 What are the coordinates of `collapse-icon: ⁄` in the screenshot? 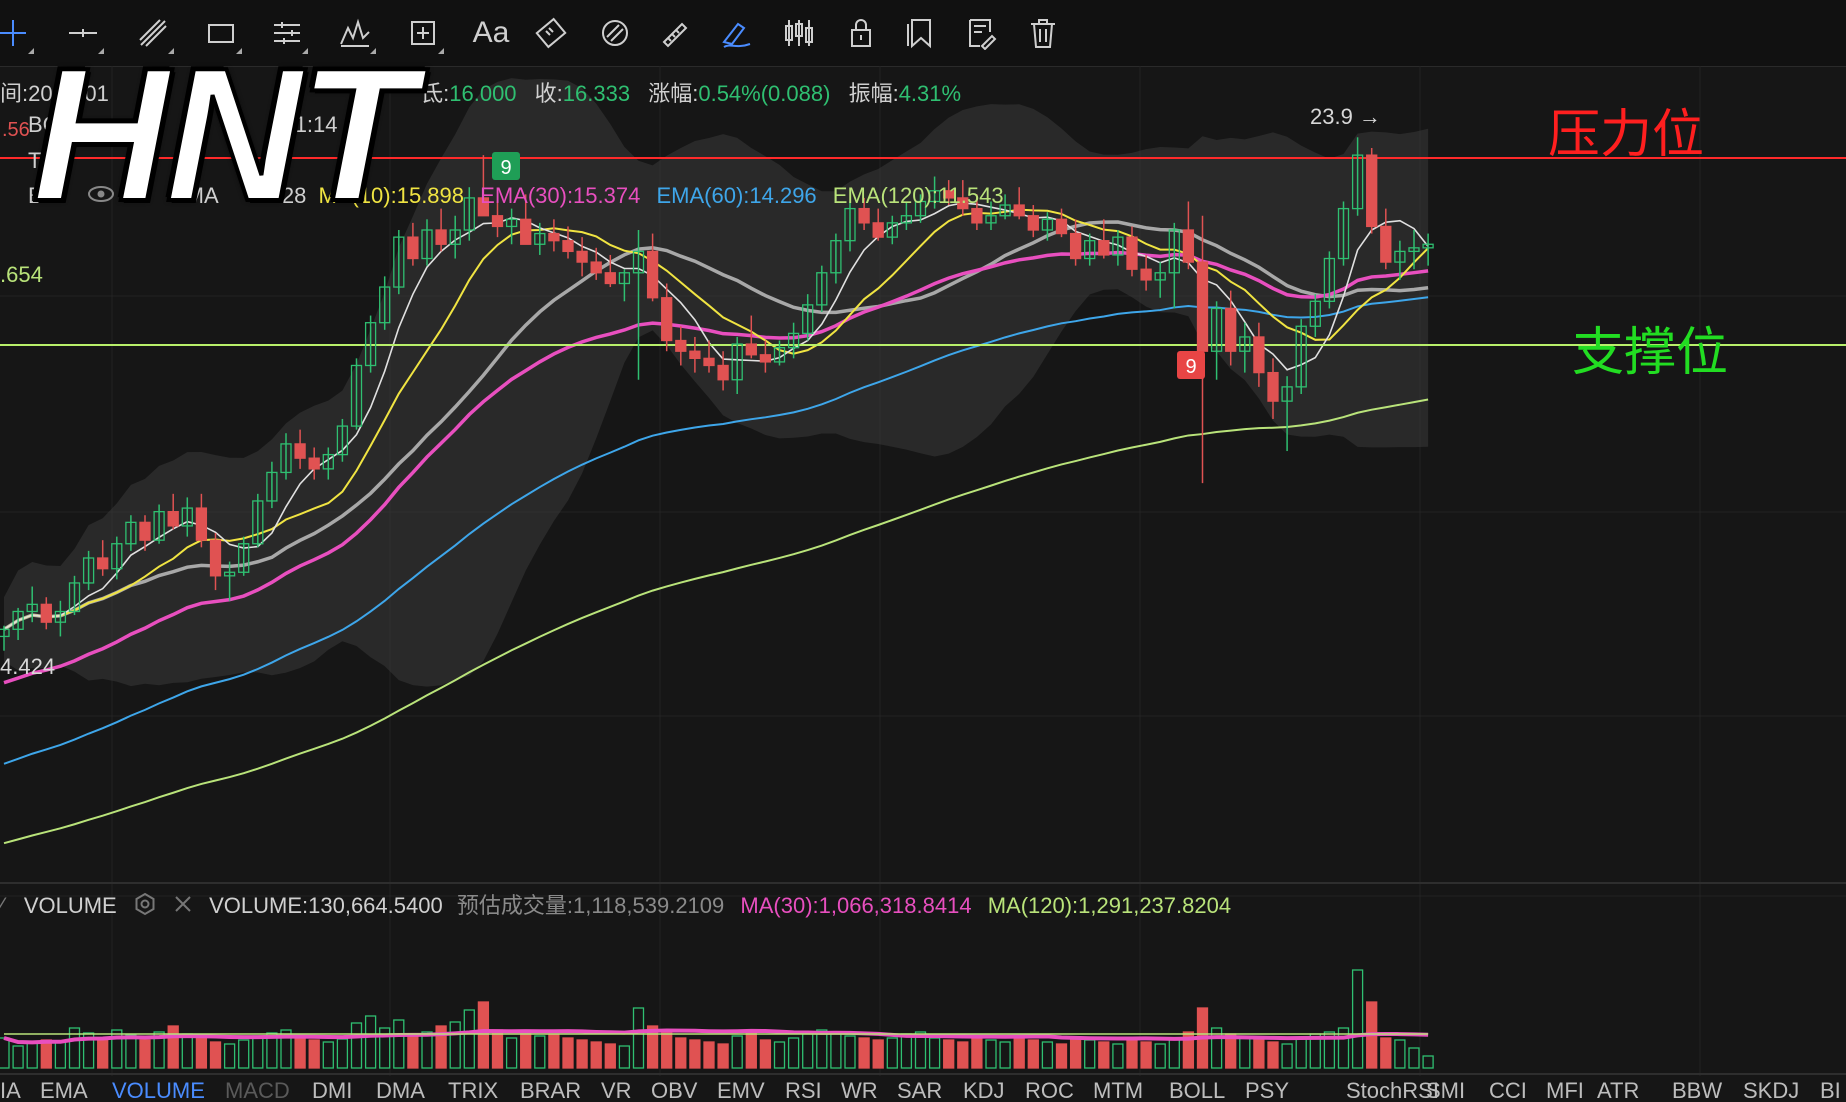 It's located at (2, 905).